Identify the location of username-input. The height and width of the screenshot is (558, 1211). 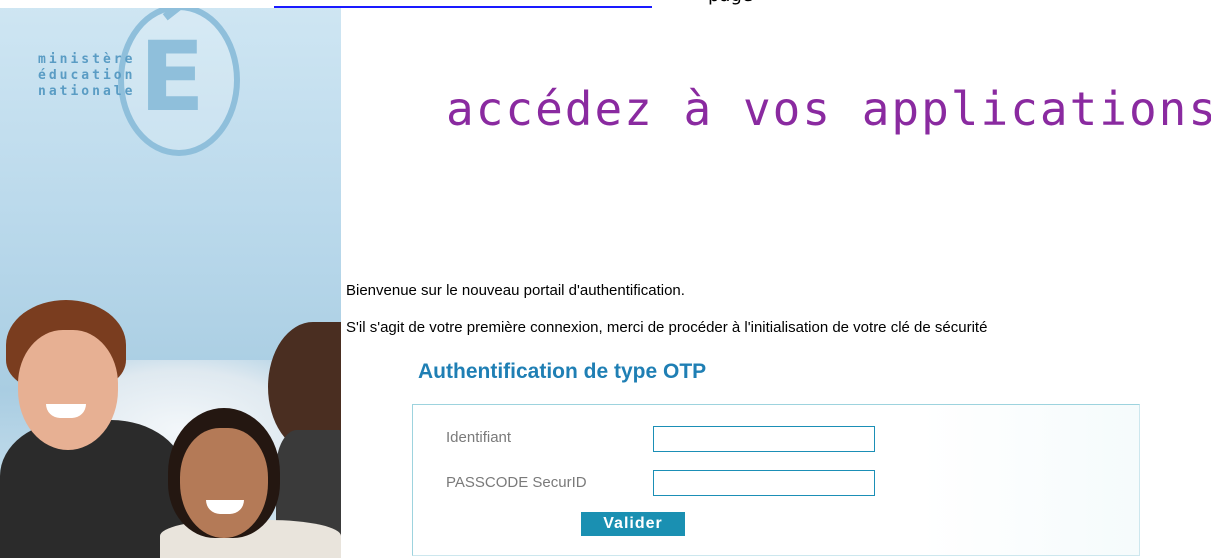
(764, 439).